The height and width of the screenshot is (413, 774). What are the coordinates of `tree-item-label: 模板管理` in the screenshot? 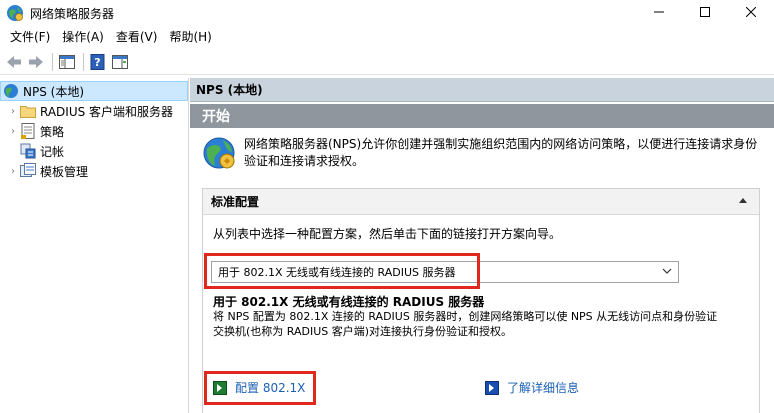 It's located at (64, 171).